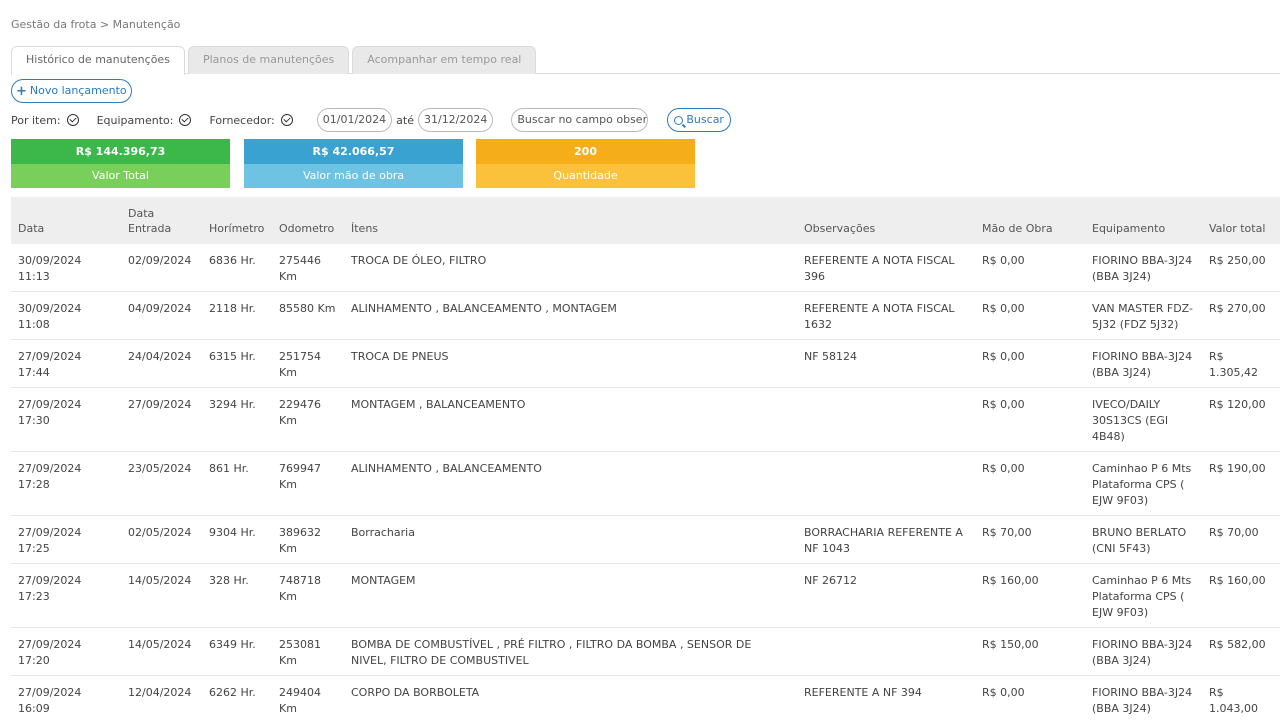 The width and height of the screenshot is (1280, 720). I want to click on cell-mao-de-obra: R$ 150,00, so click(1030, 651).